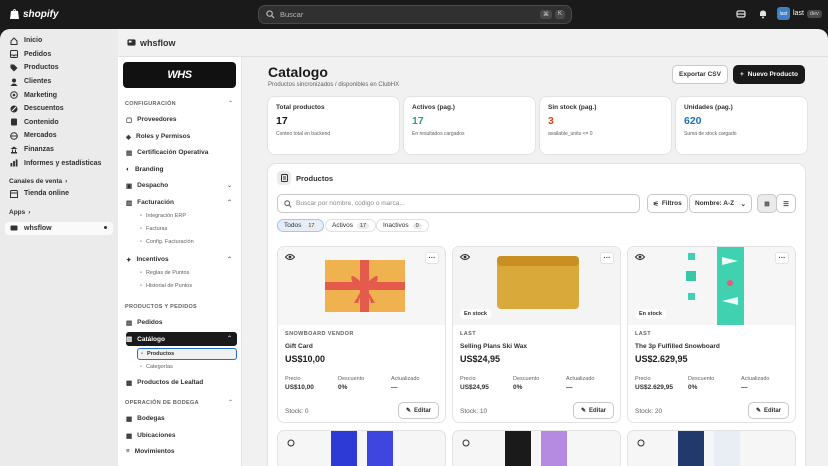  What do you see at coordinates (59, 95) in the screenshot?
I see `sidebar-item-marketing: Marketing` at bounding box center [59, 95].